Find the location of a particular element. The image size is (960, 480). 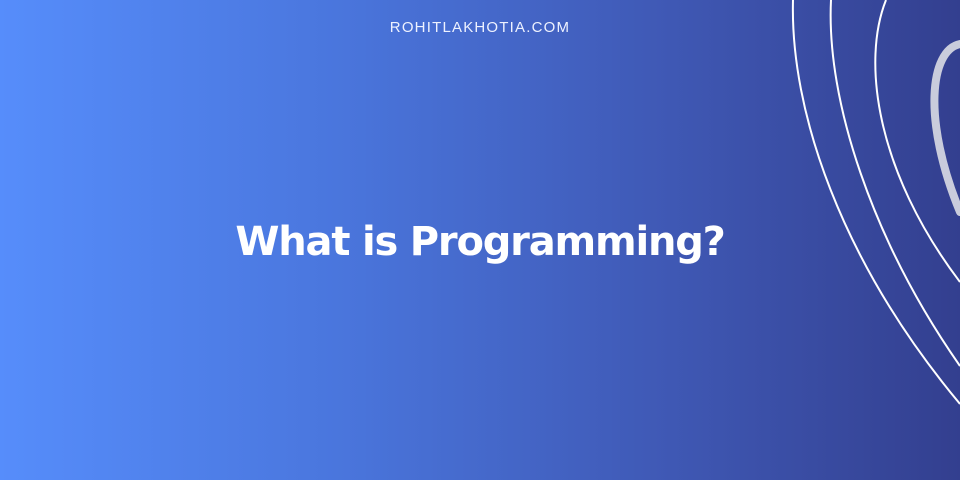

page-title: What is Programming? is located at coordinates (480, 242).